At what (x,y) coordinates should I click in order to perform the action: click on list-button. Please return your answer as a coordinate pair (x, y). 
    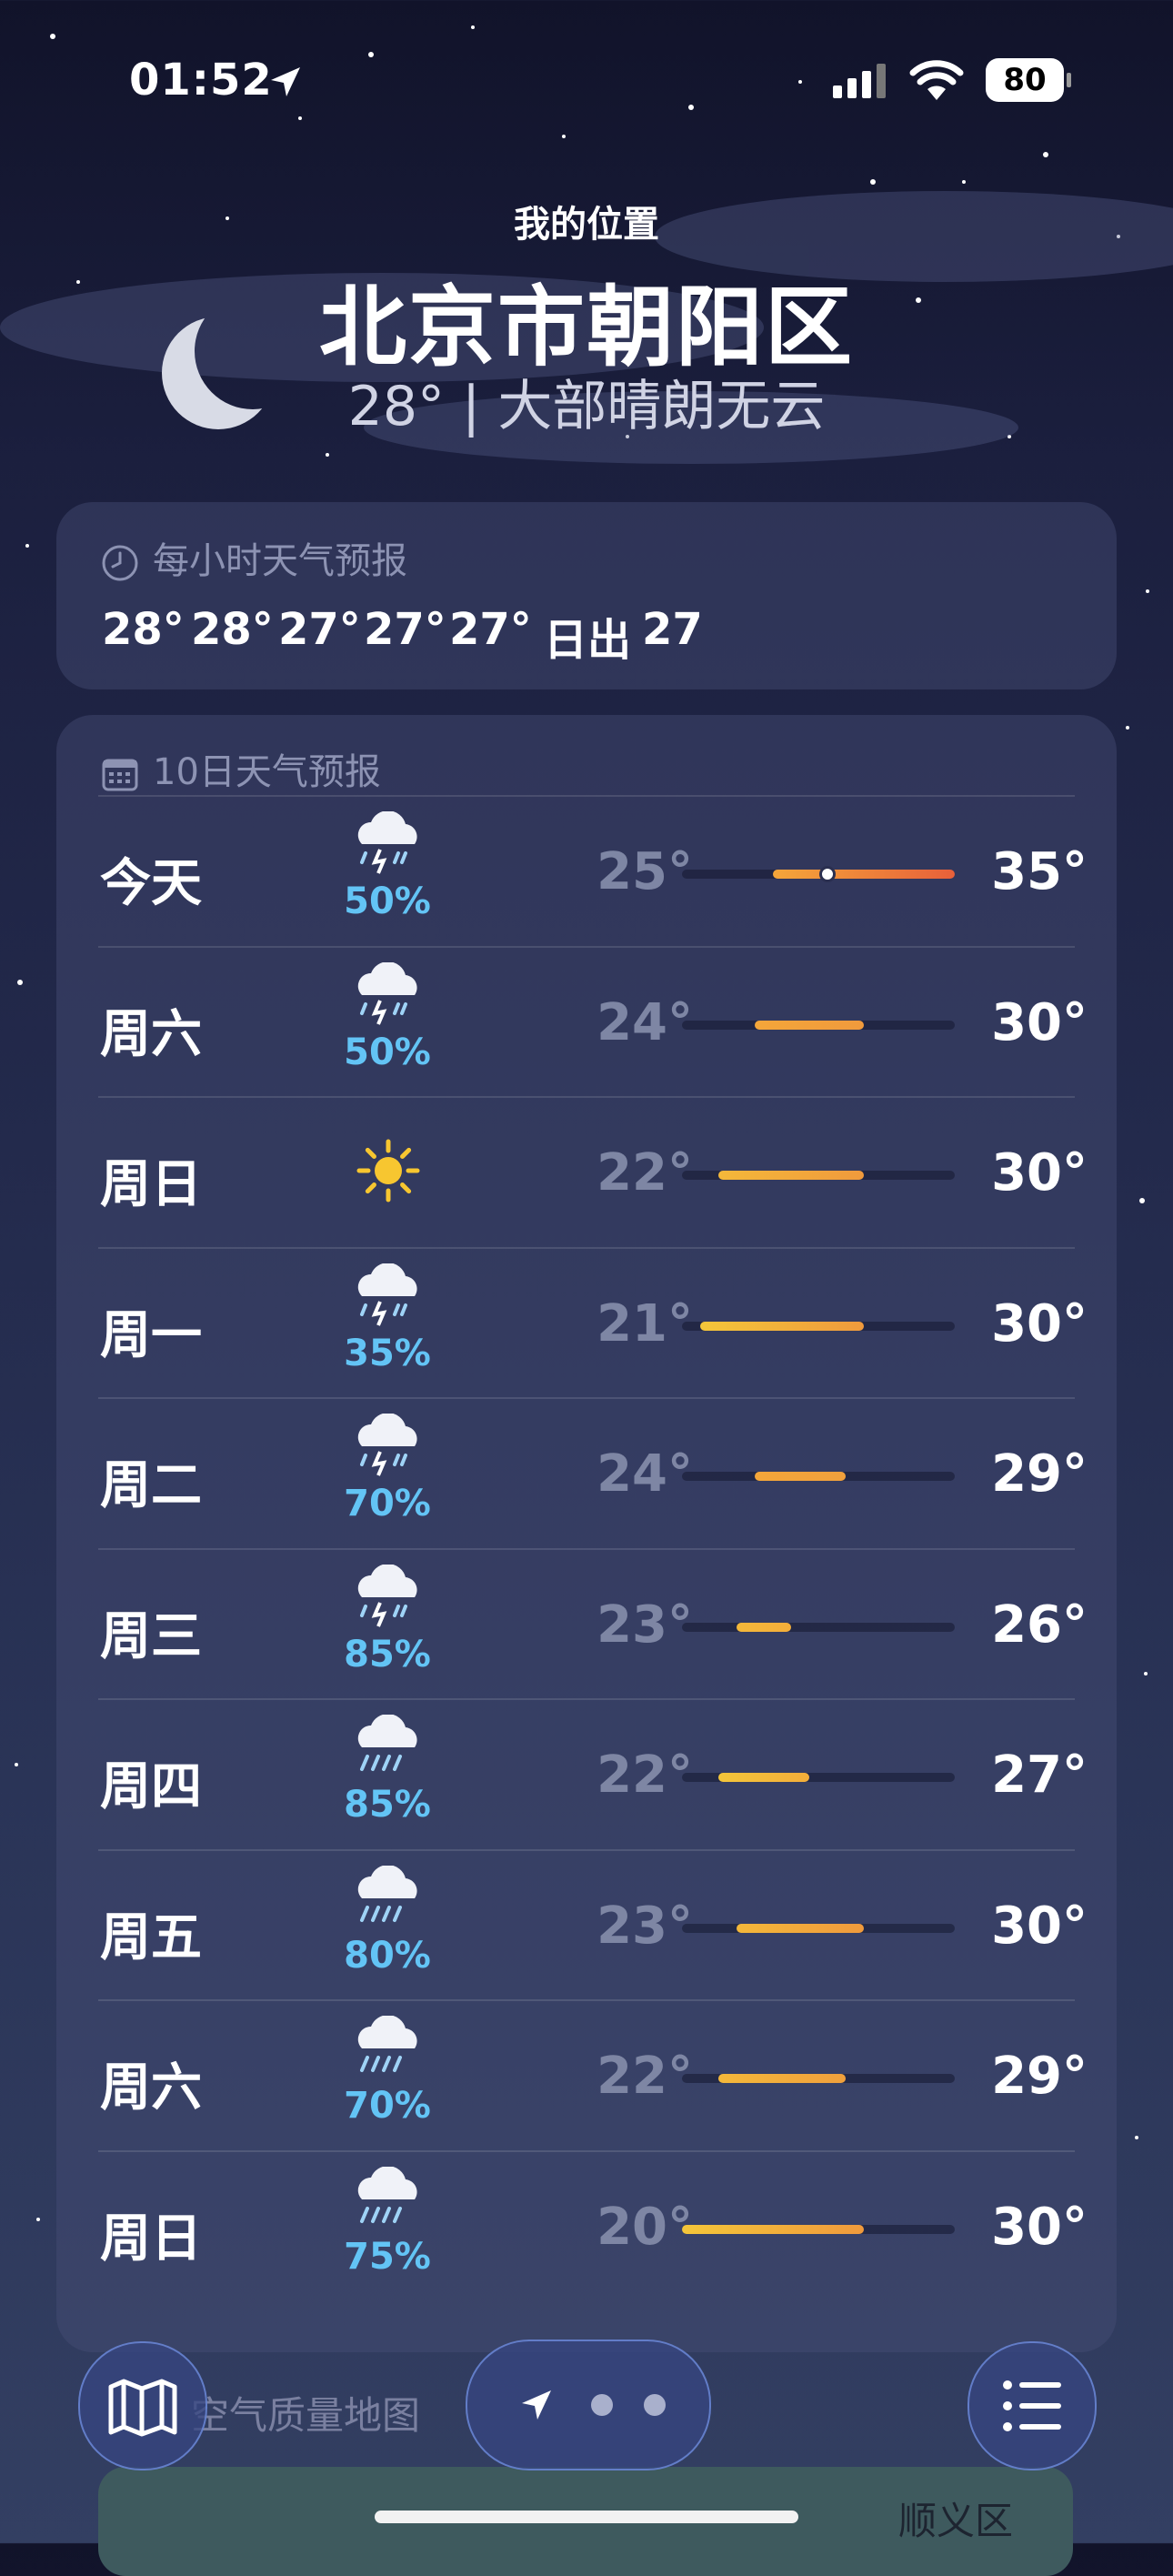
    Looking at the image, I should click on (1032, 2405).